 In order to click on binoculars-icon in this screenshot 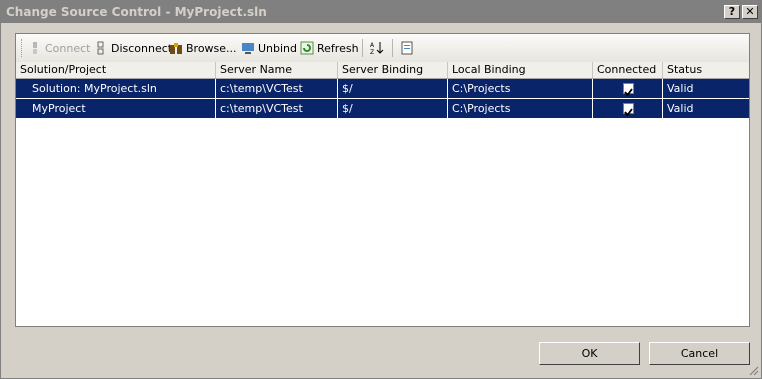, I will do `click(176, 48)`.